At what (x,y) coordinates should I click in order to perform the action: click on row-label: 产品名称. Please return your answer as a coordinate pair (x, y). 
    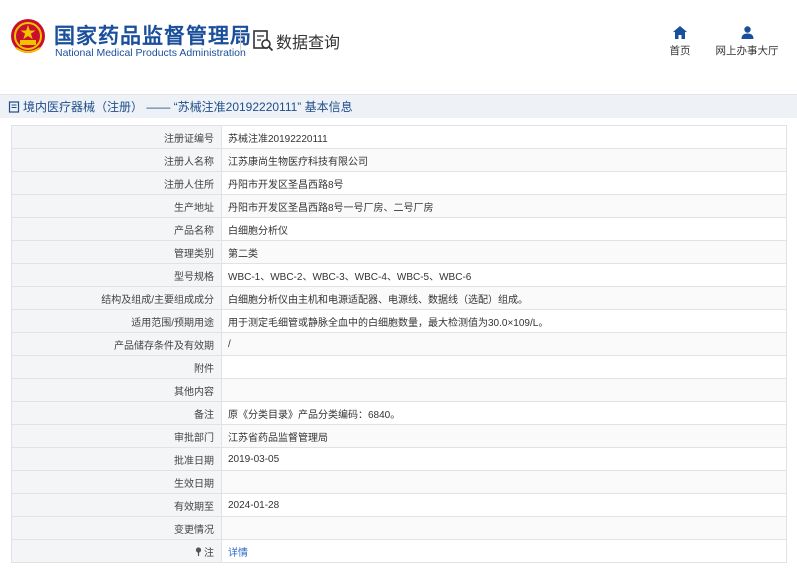
    Looking at the image, I should click on (116, 229).